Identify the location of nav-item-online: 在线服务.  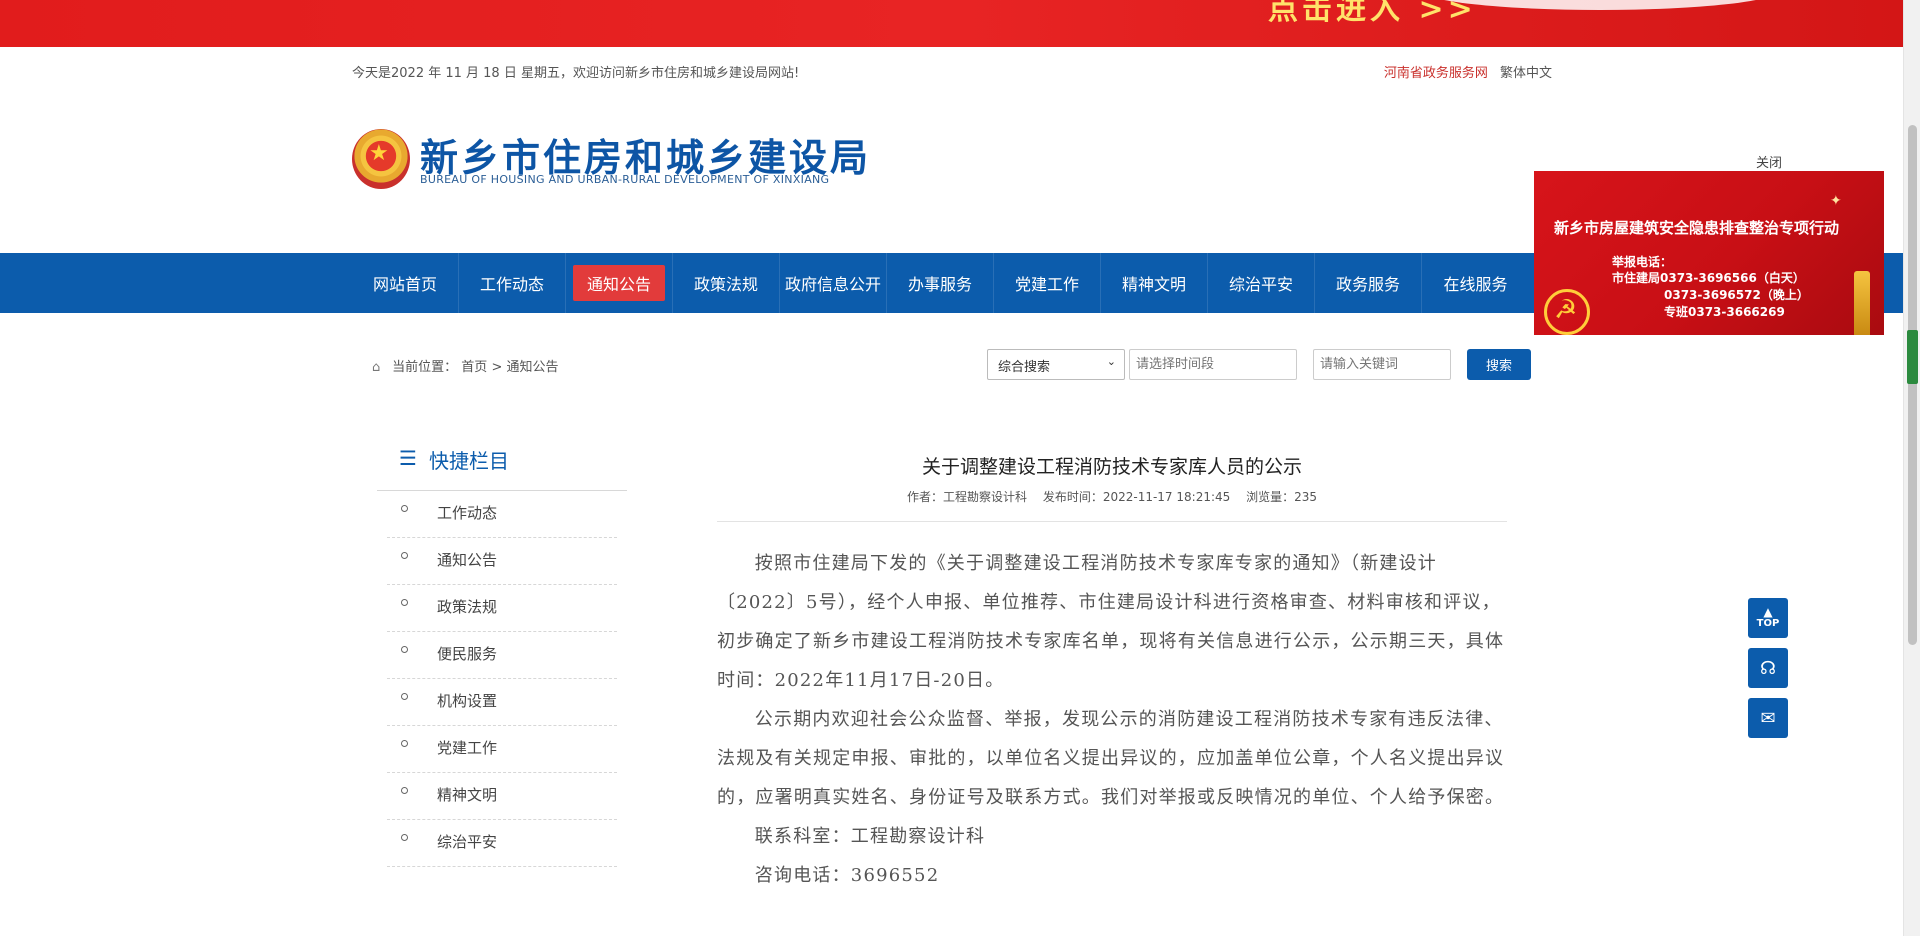
(1475, 283).